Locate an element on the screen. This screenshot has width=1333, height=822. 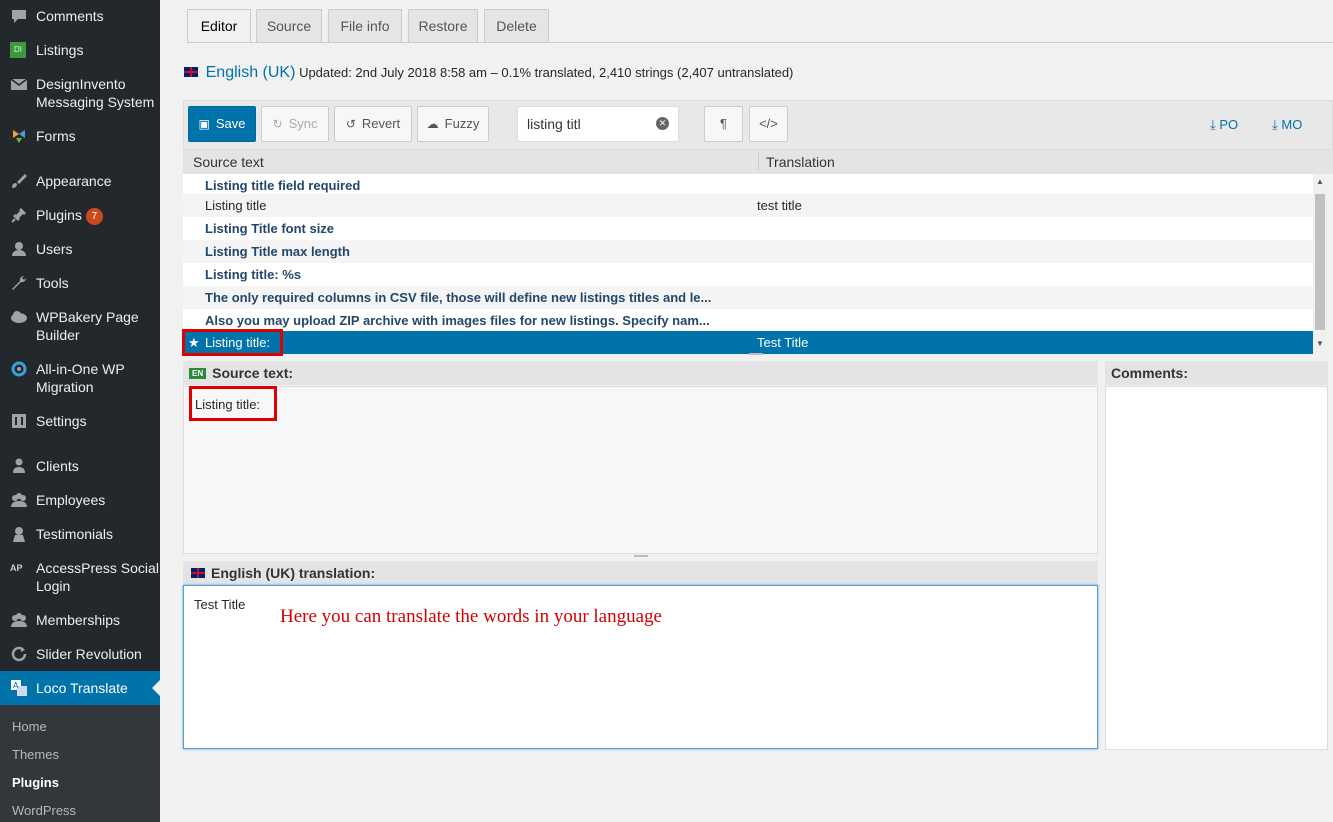
download-mo-link: ⤓ MO is located at coordinates (1287, 125).